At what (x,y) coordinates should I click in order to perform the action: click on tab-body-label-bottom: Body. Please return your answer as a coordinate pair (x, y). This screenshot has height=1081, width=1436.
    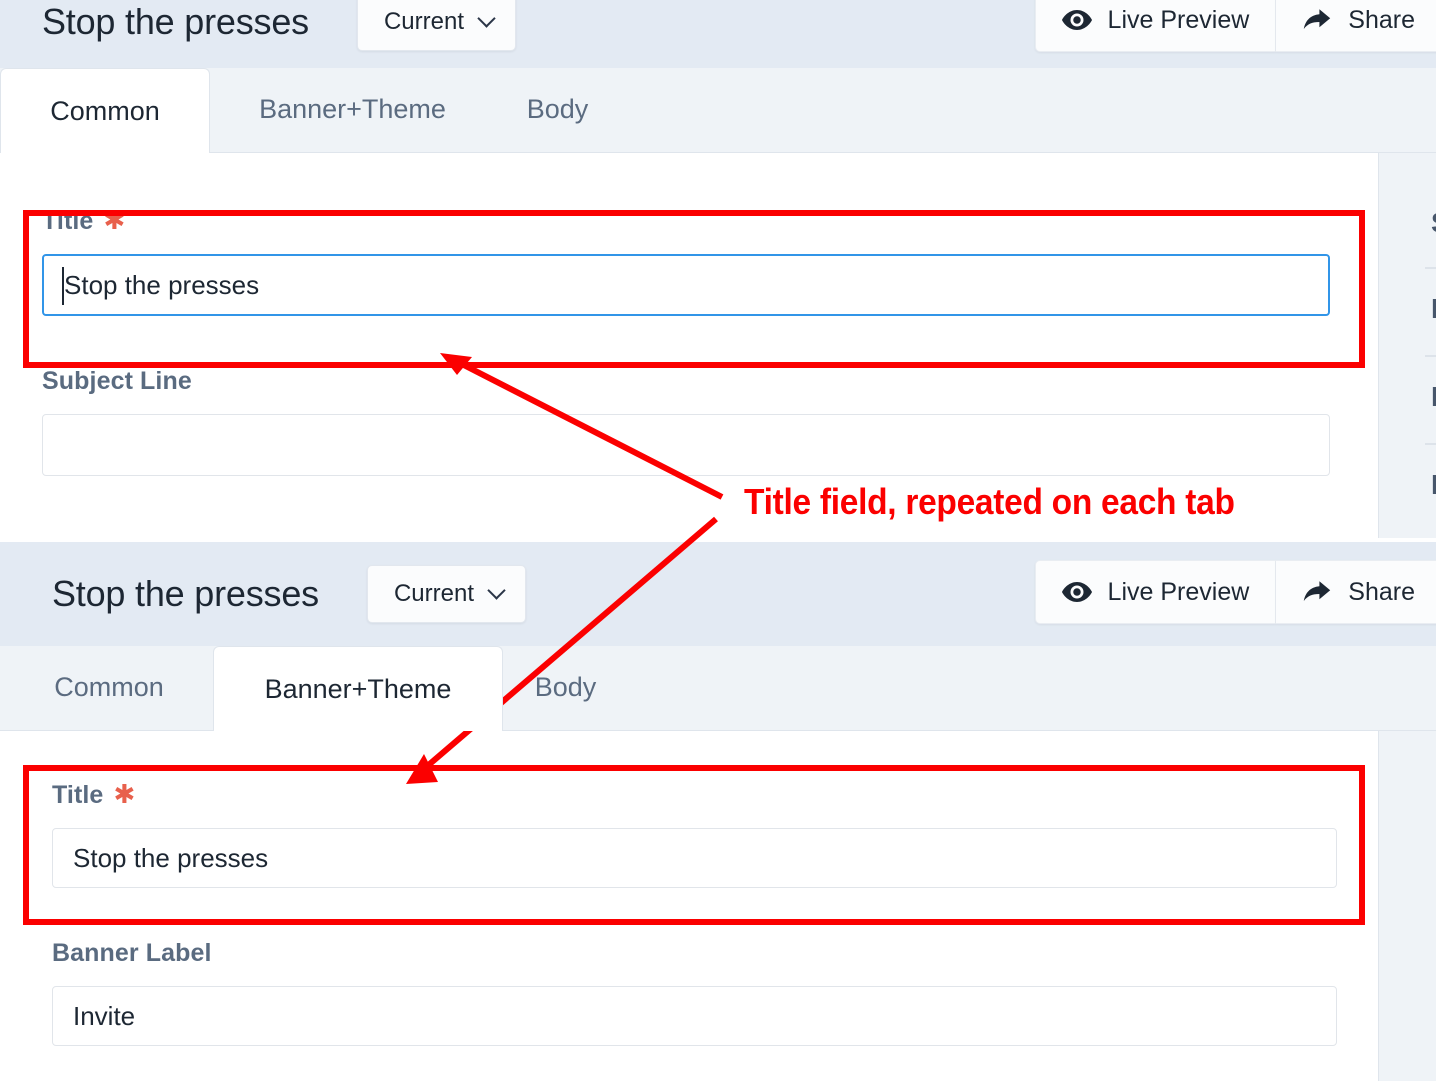
    Looking at the image, I should click on (565, 687).